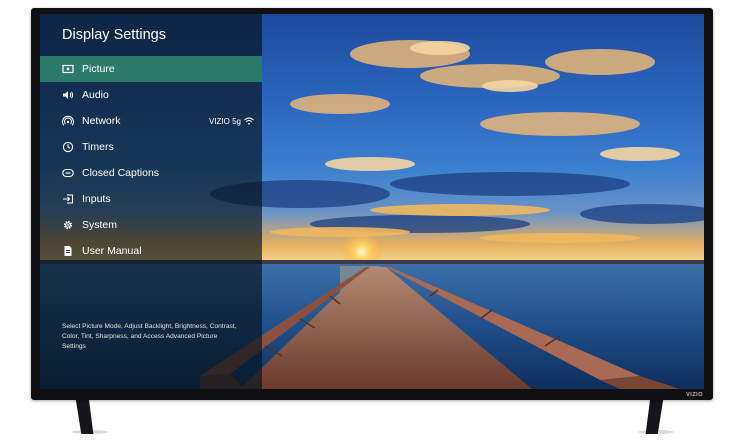  I want to click on clock-icon, so click(68, 147).